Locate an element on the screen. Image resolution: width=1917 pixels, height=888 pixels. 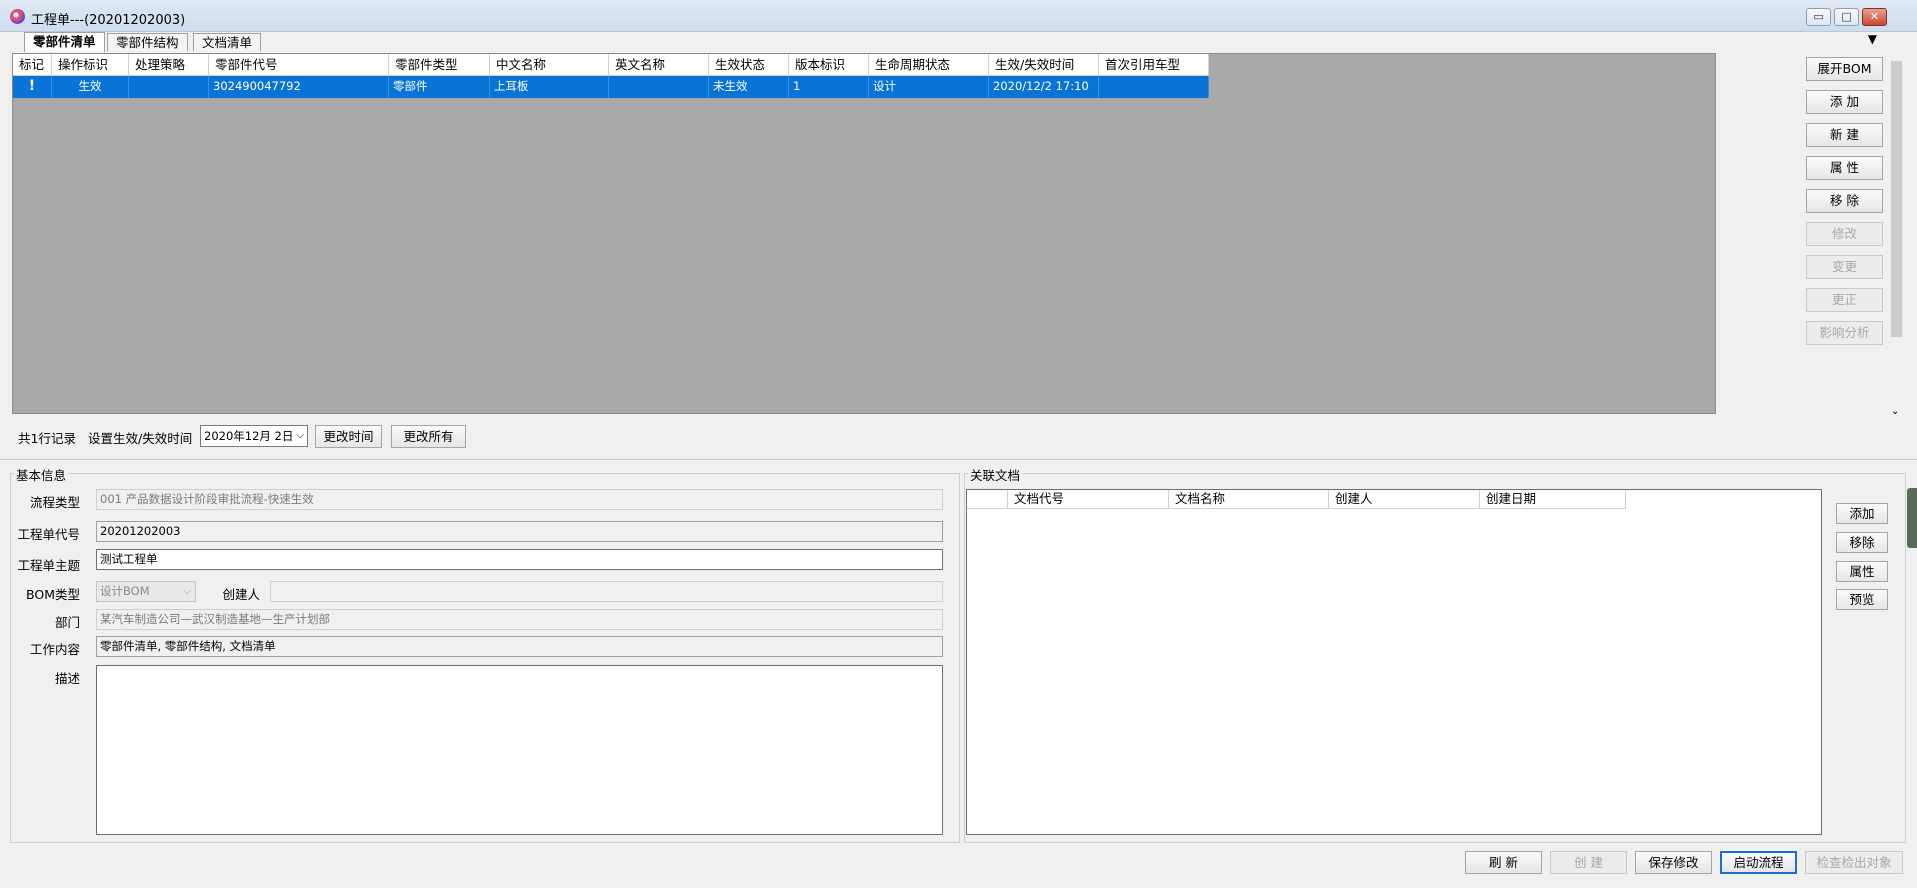
scroll-down-icon: ⌄ is located at coordinates (1895, 411).